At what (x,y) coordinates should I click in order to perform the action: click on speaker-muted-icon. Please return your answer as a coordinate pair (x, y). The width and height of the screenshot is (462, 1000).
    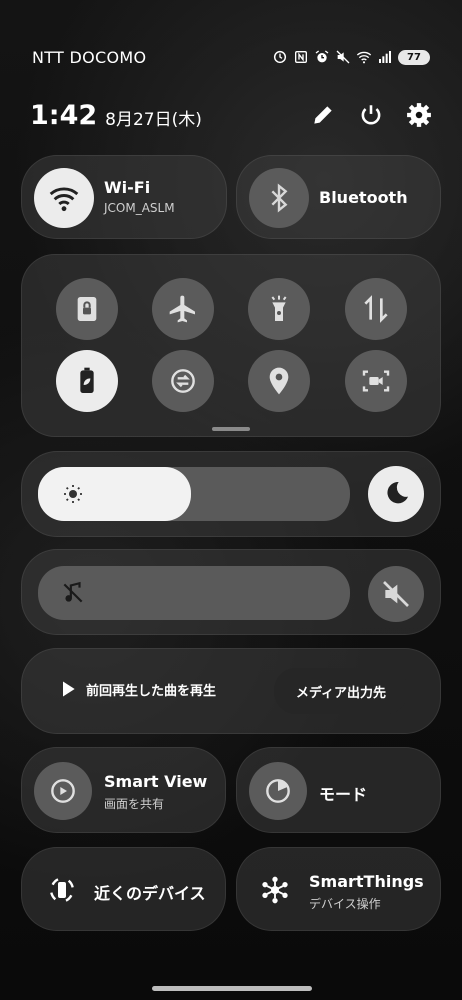
    Looking at the image, I should click on (396, 594).